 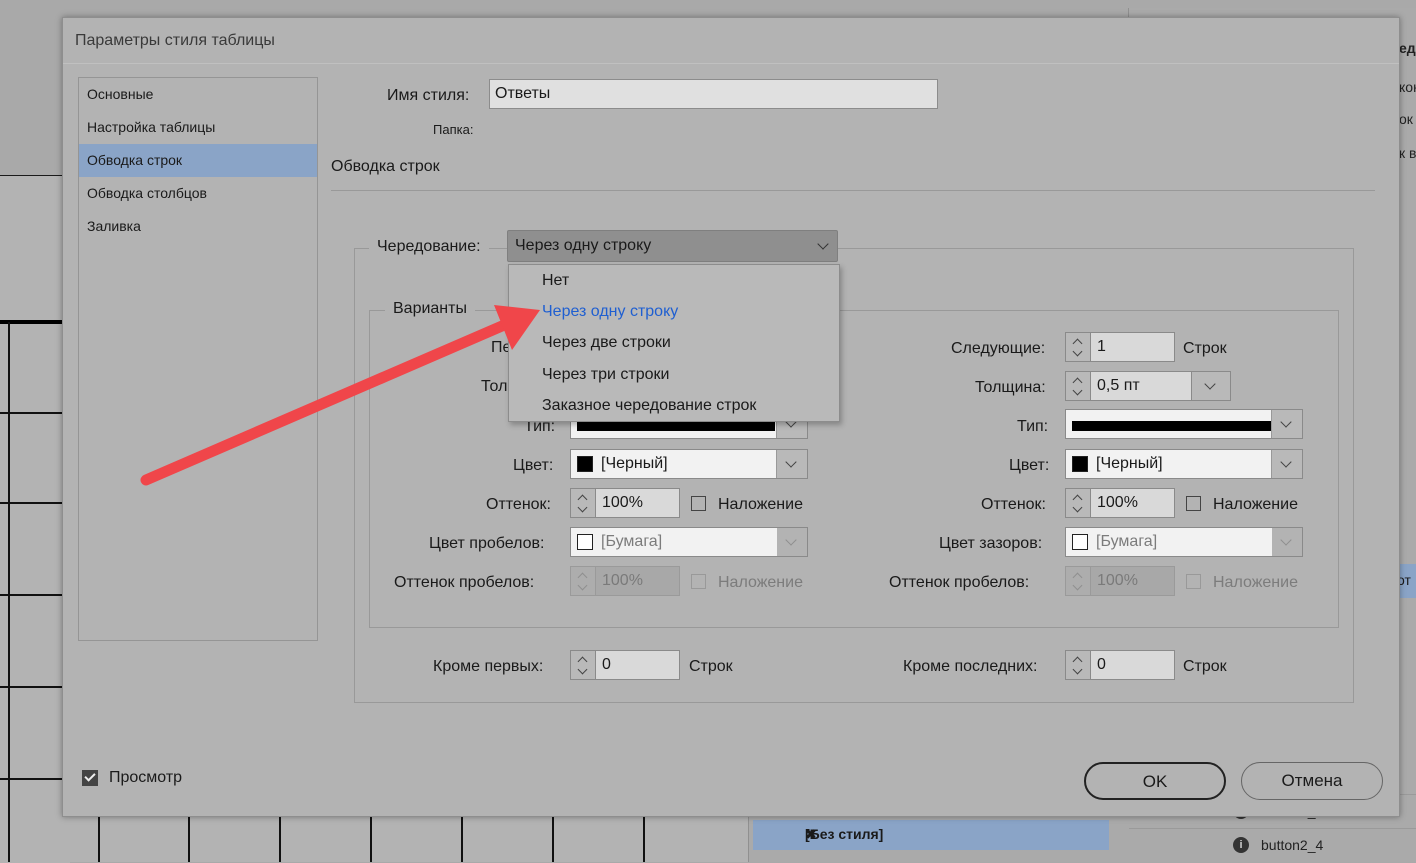 I want to click on clear-overrides-icon: ✖, so click(x=950, y=834).